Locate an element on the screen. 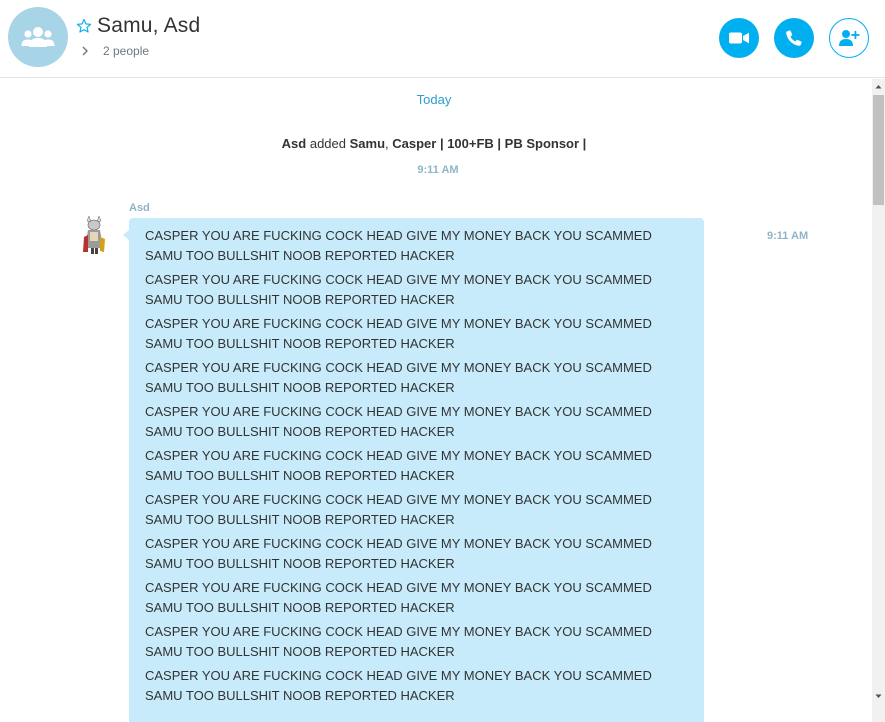  system-message-target: Casper | 100+FB | PB Sponsor | is located at coordinates (489, 143).